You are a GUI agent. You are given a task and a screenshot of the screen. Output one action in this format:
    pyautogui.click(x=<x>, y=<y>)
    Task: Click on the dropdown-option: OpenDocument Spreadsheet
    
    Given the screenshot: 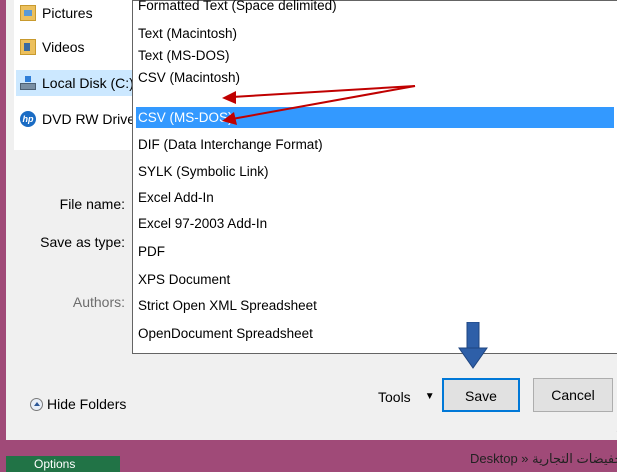 What is the action you would take?
    pyautogui.click(x=375, y=333)
    